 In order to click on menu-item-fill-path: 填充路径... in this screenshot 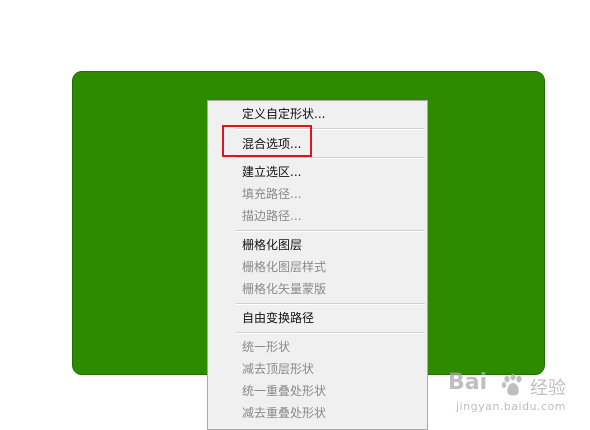, I will do `click(272, 194)`.